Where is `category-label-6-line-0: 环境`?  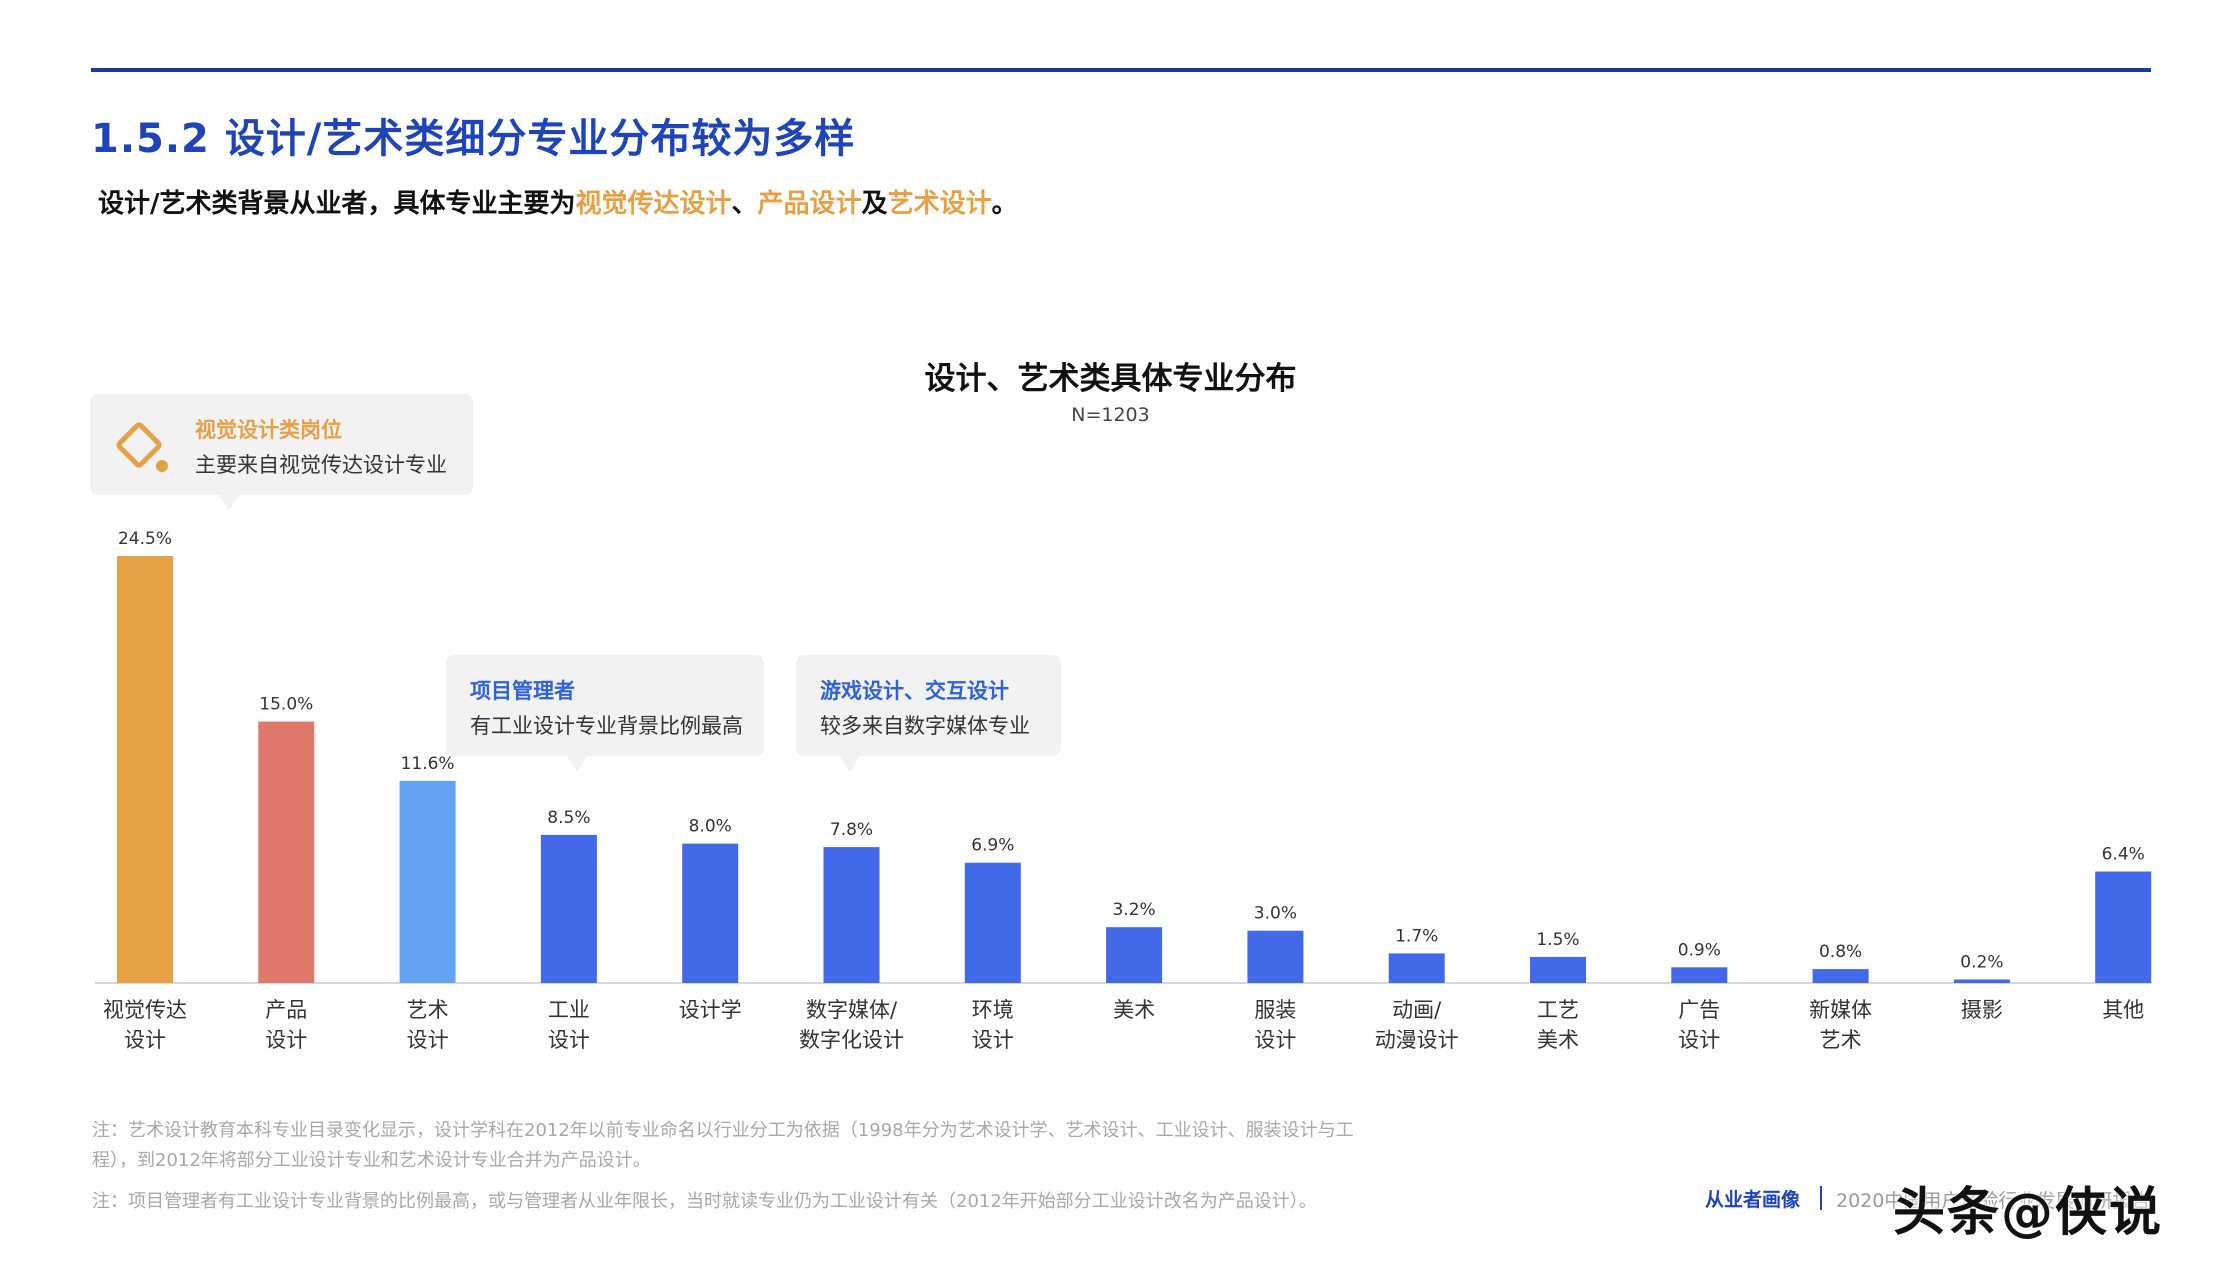
category-label-6-line-0: 环境 is located at coordinates (993, 1010).